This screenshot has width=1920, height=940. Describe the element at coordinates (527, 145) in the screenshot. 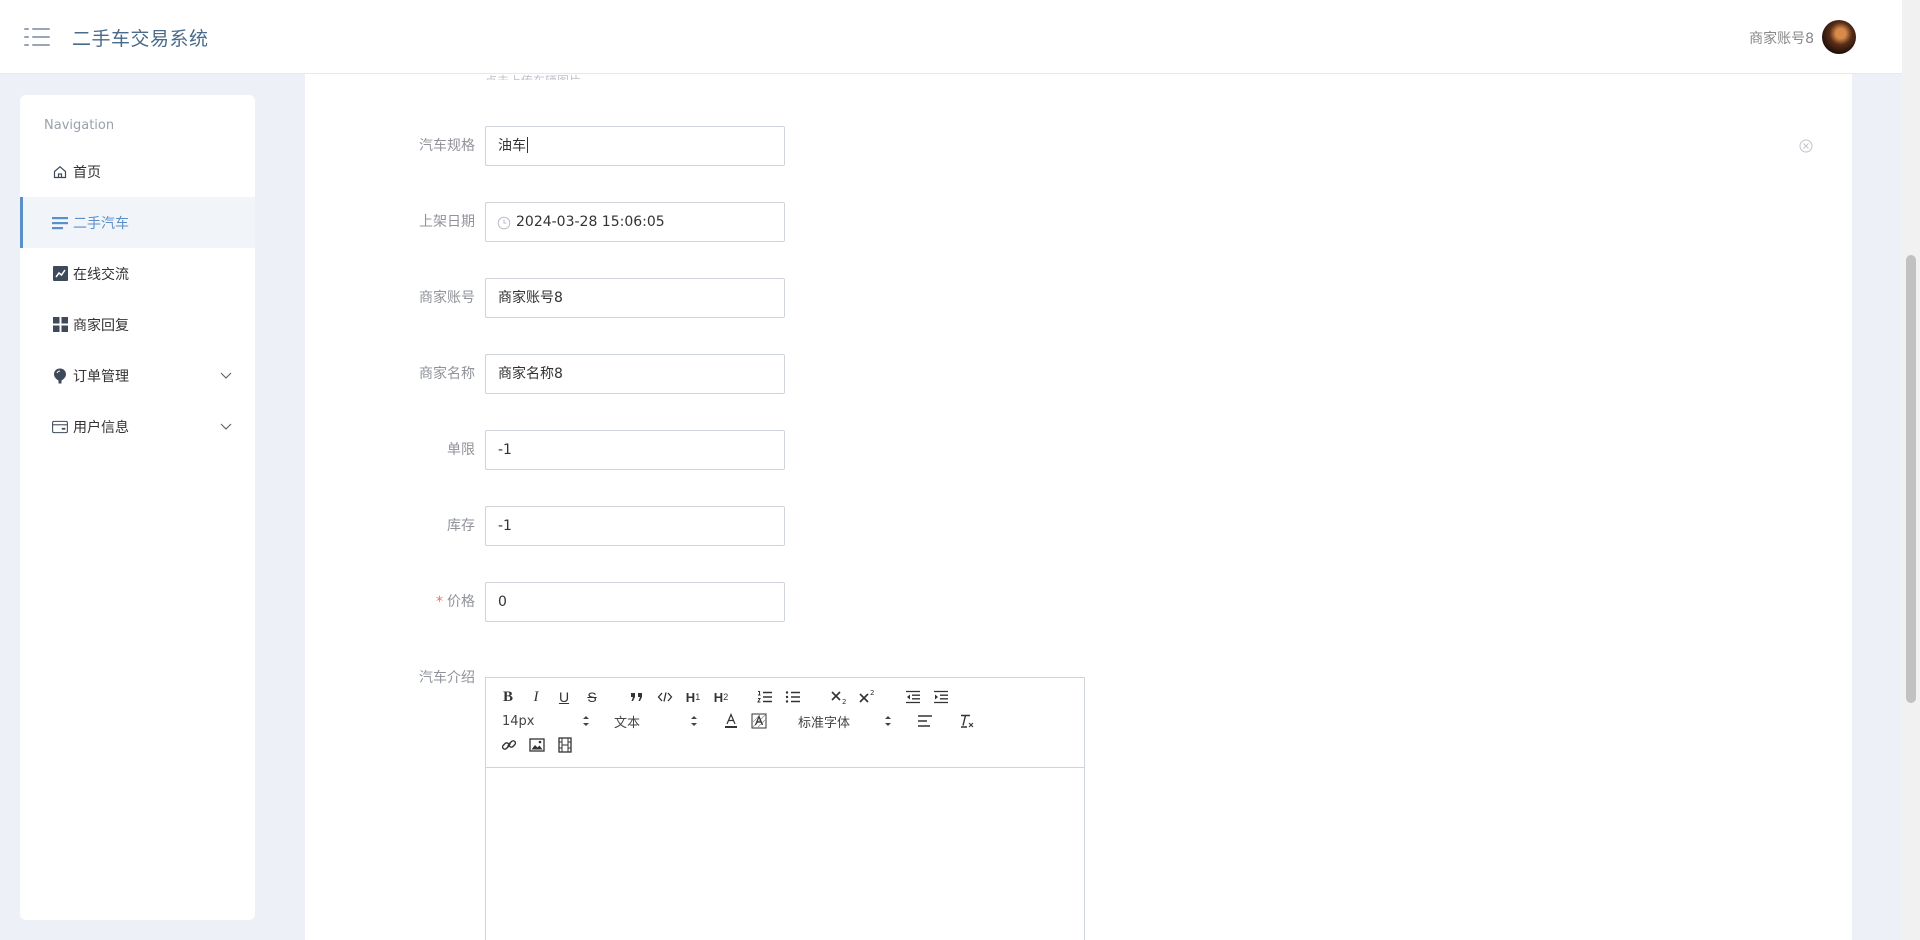

I see `text-caret` at that location.